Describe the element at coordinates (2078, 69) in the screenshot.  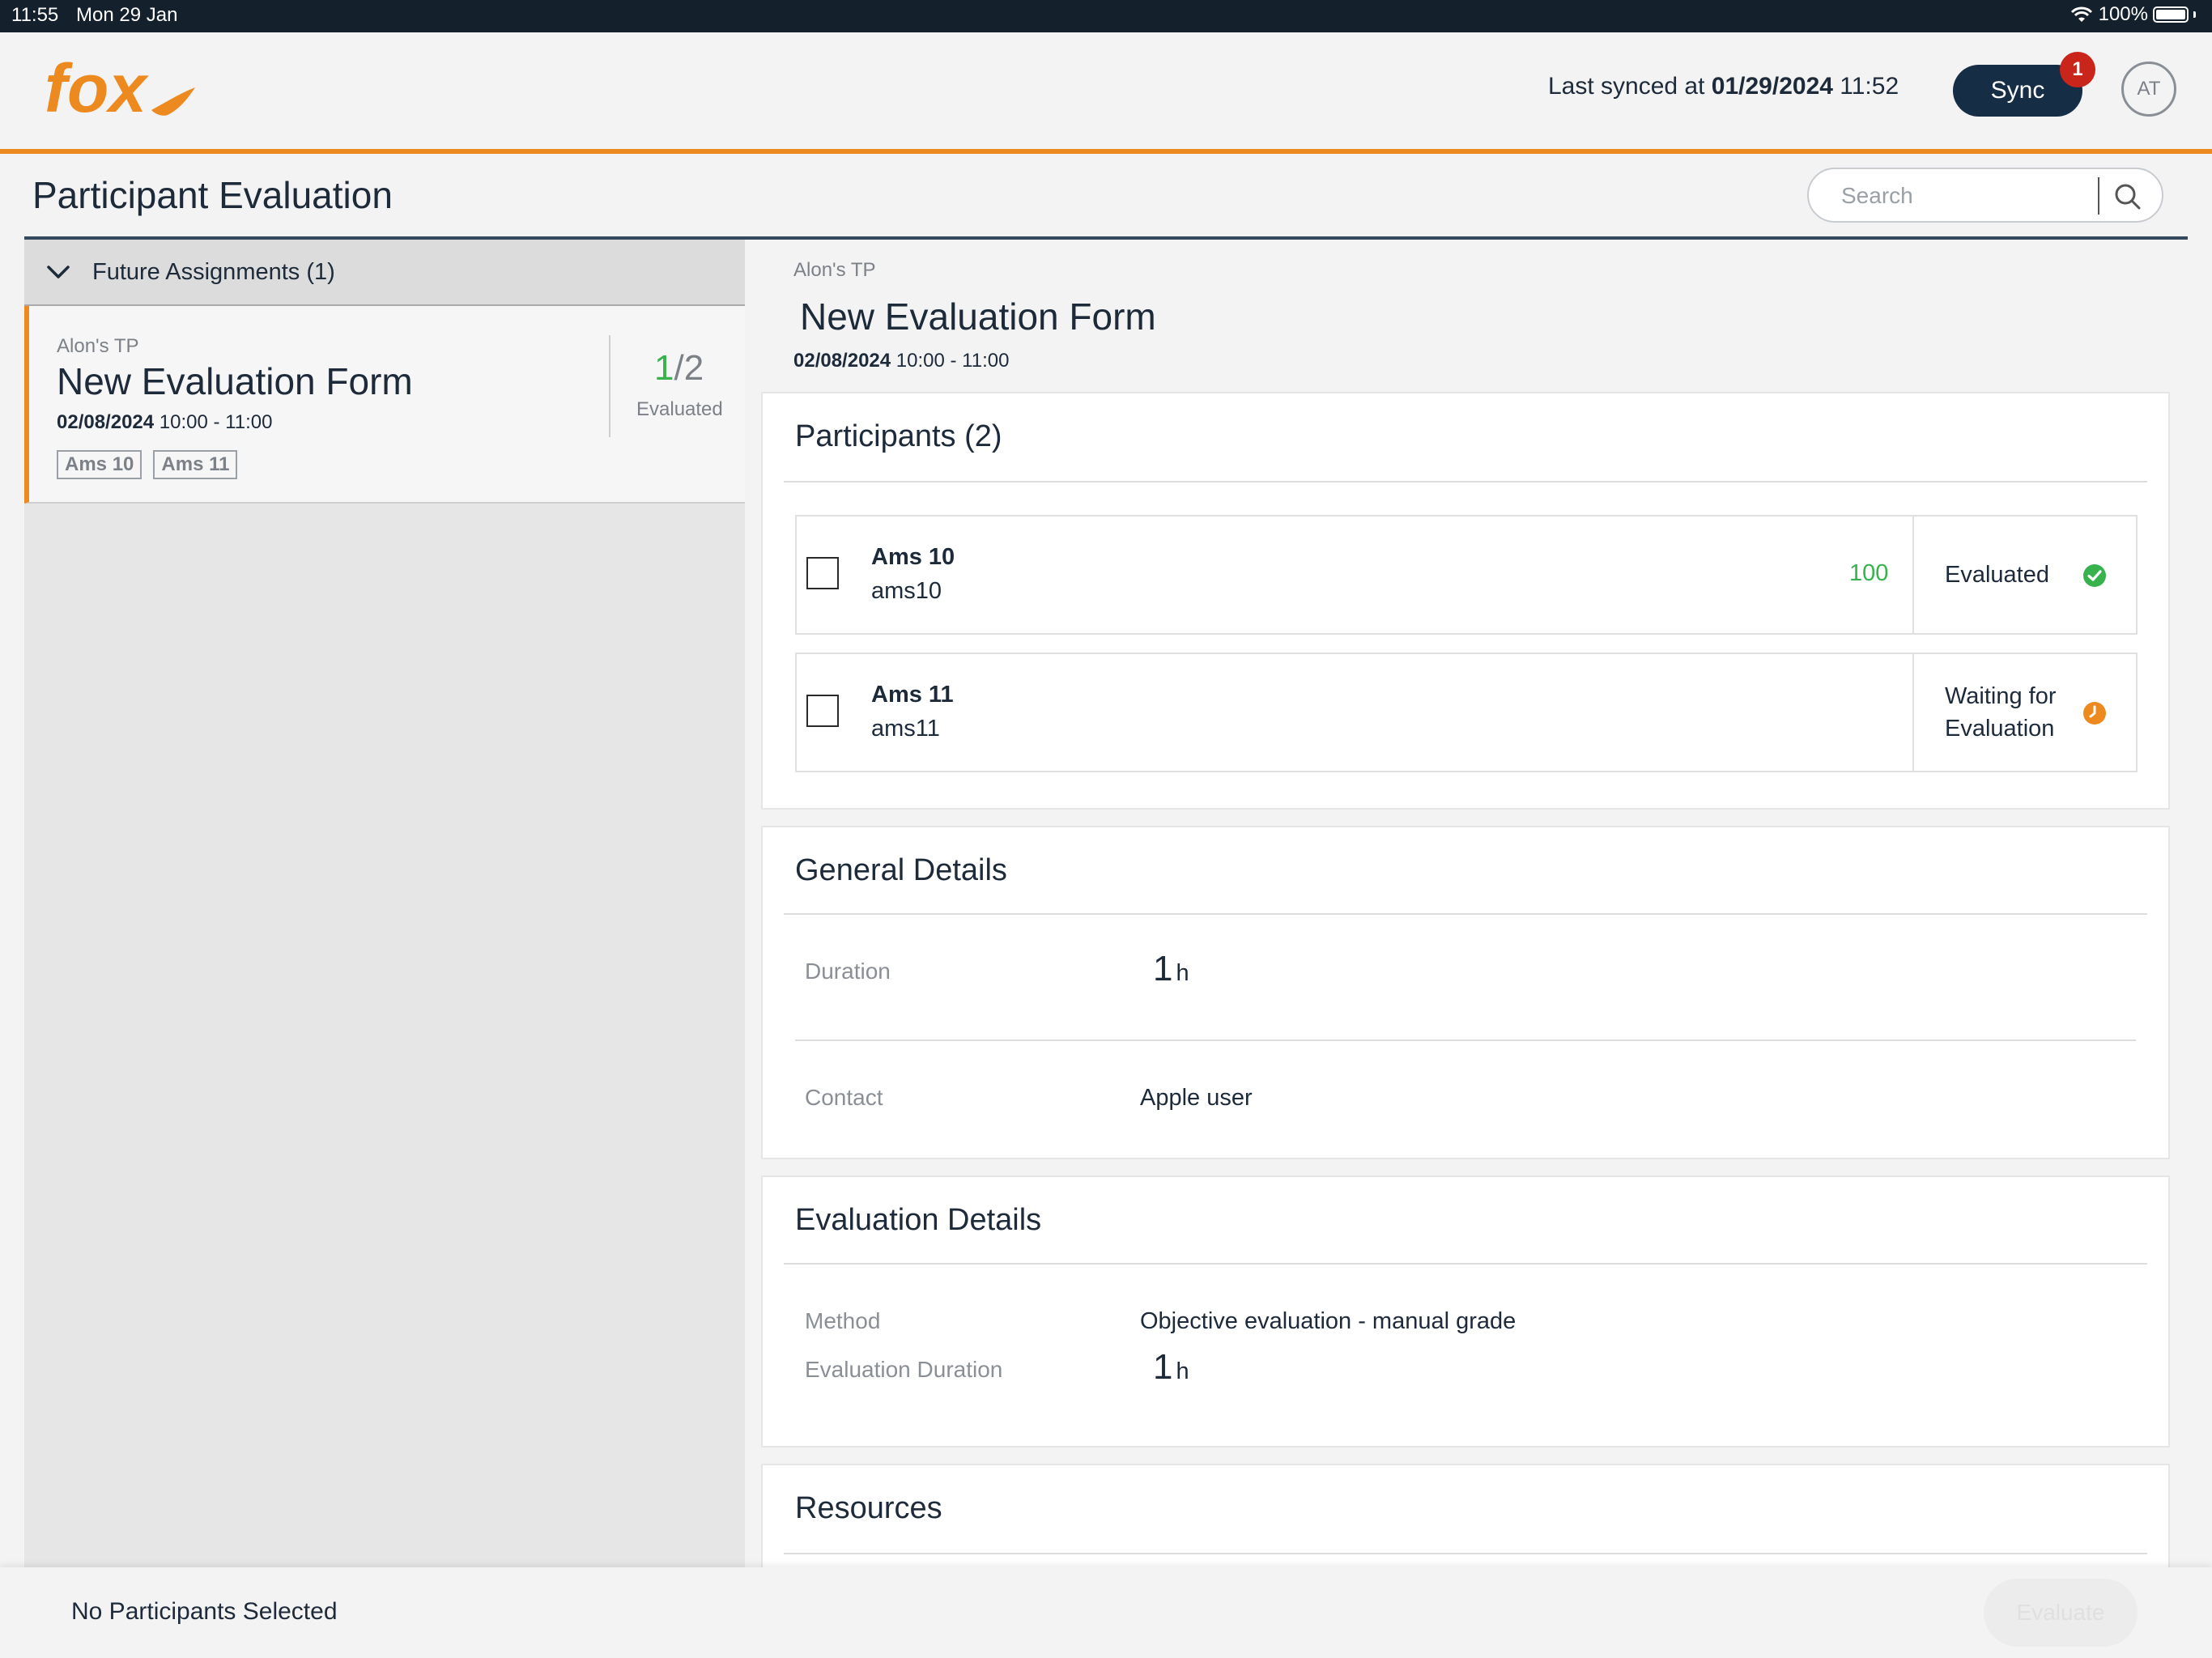
I see `sync-badge: 1` at that location.